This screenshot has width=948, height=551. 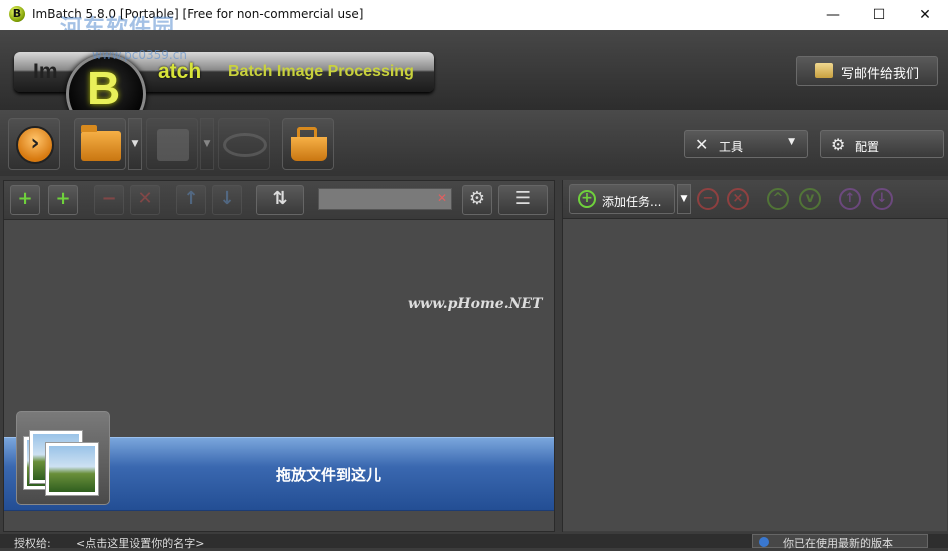 I want to click on task-up-icon: ^, so click(x=778, y=199).